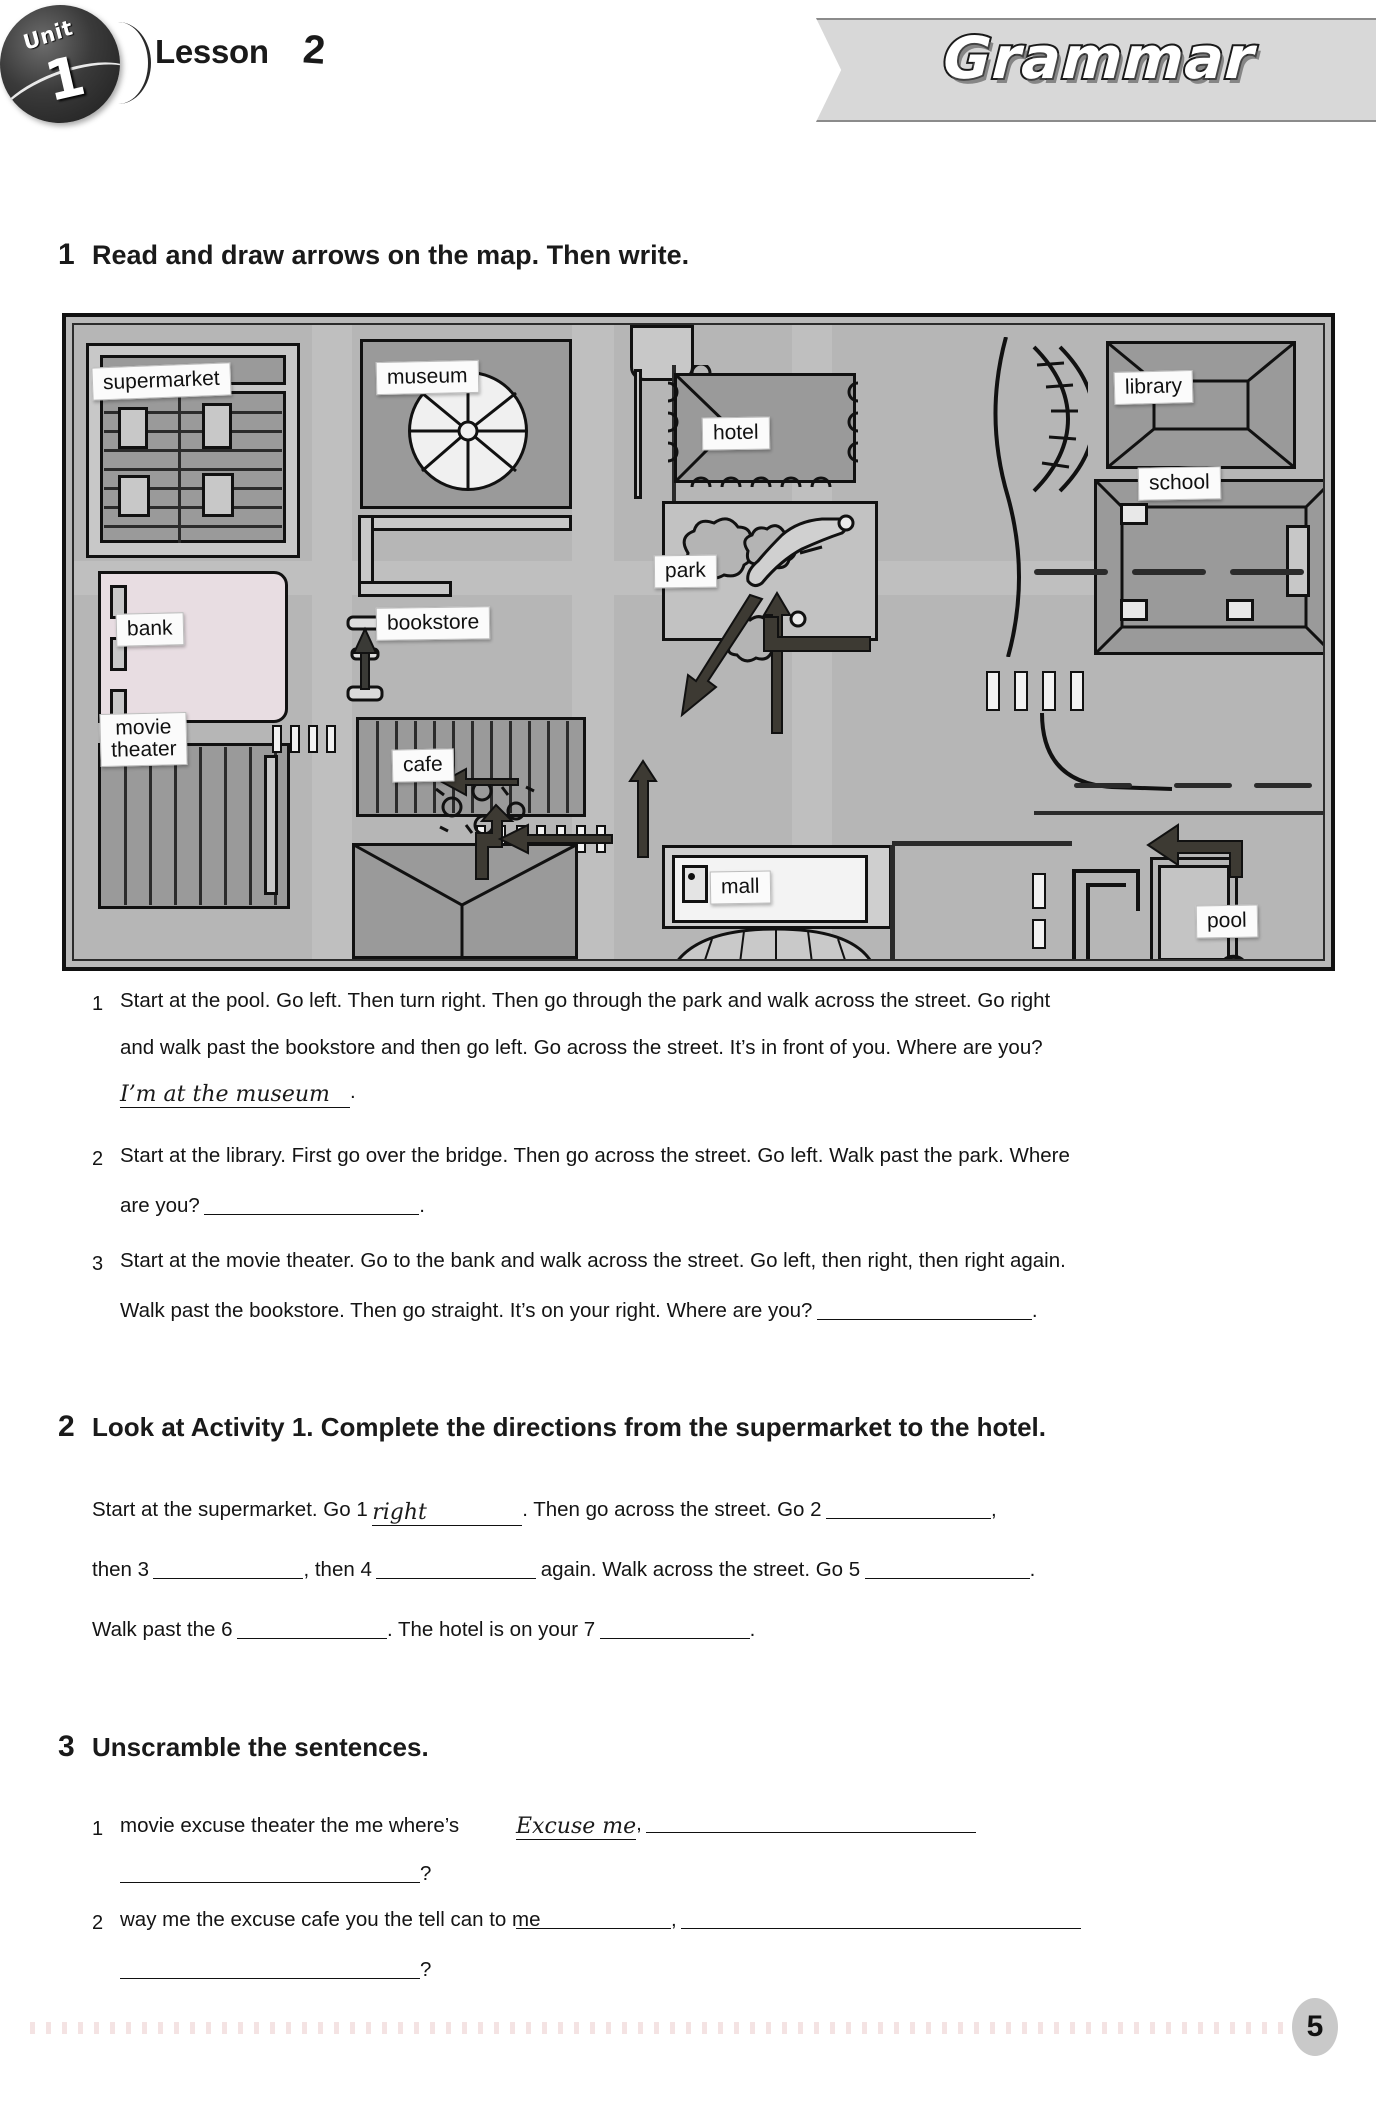 Image resolution: width=1376 pixels, height=2112 pixels. What do you see at coordinates (98, 1264) in the screenshot?
I see `activity-1-item-3-number: 3` at bounding box center [98, 1264].